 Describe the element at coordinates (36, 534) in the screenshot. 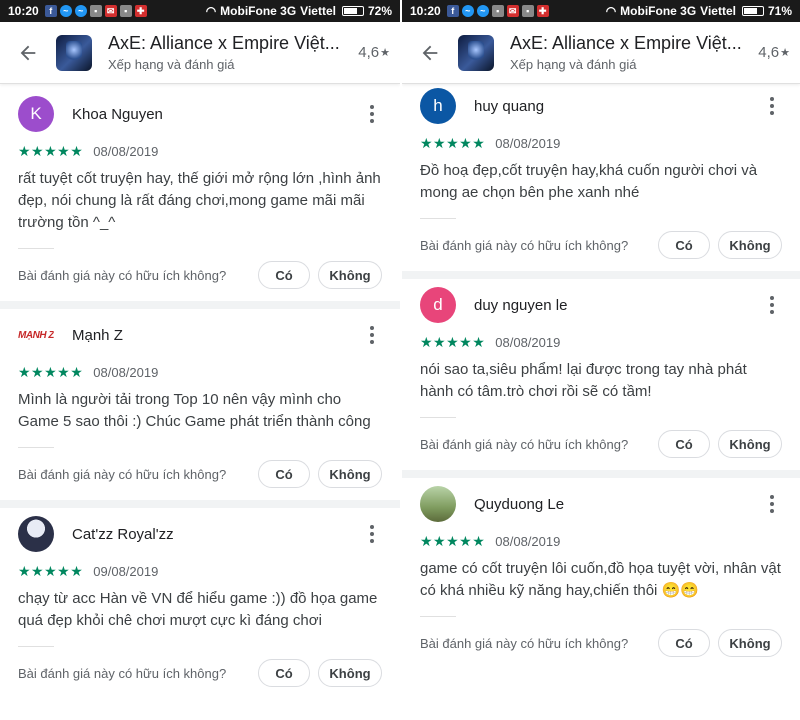

I see `avatar` at that location.